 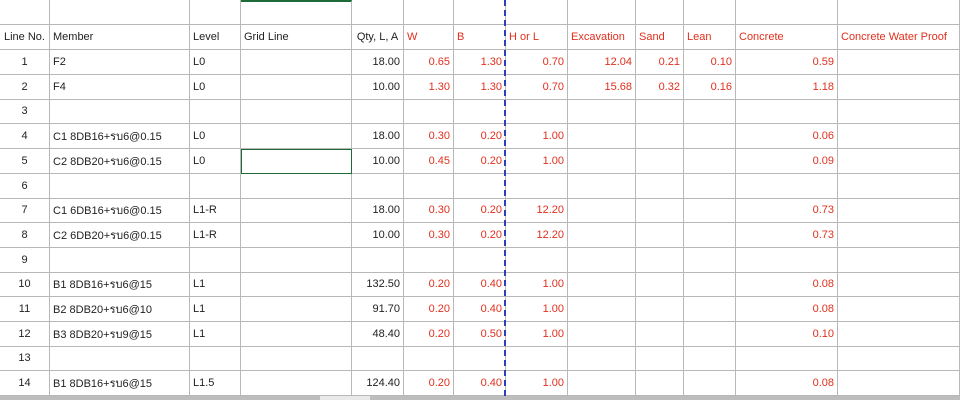 What do you see at coordinates (120, 136) in the screenshot?
I see `cell-member: C1 8DB16+รบ6@0.15` at bounding box center [120, 136].